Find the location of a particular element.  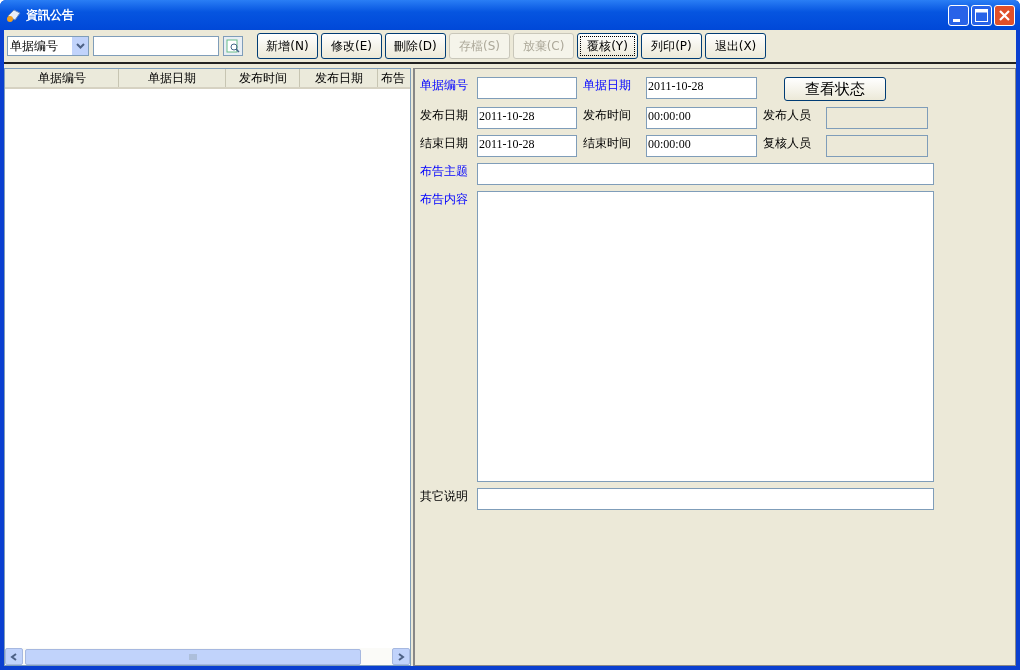

chevron-left-icon is located at coordinates (14, 656).